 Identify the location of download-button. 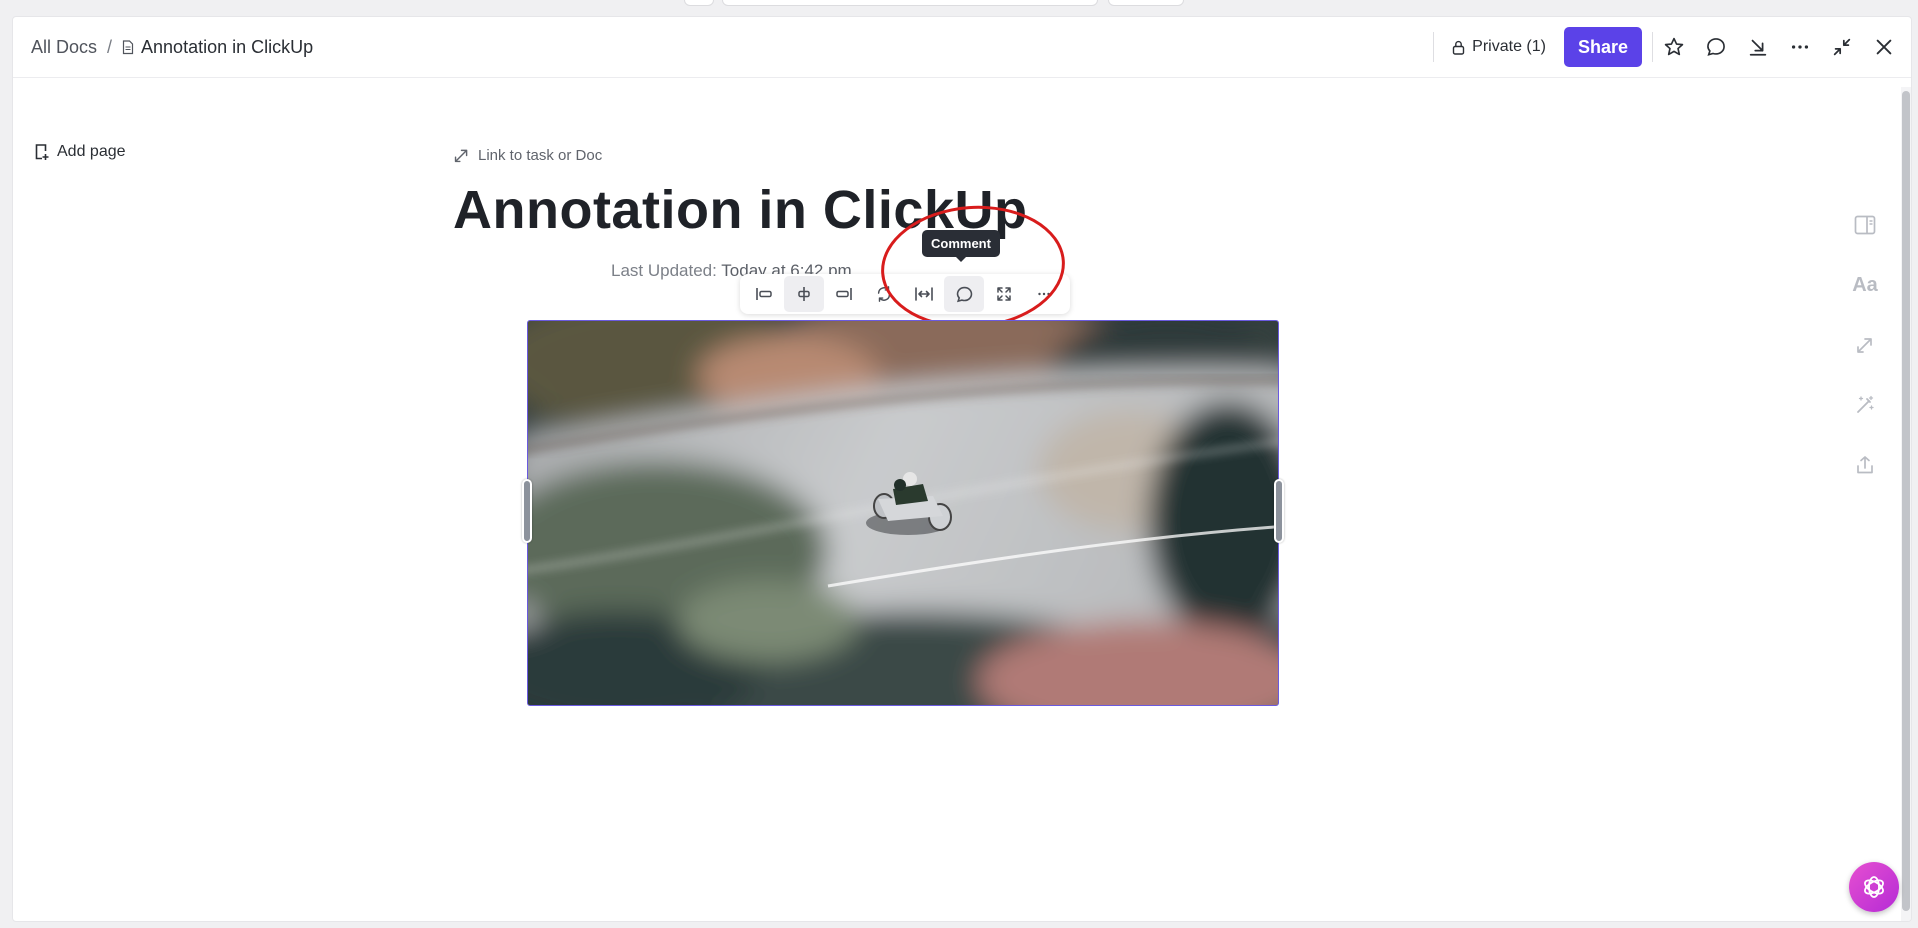
(1758, 47).